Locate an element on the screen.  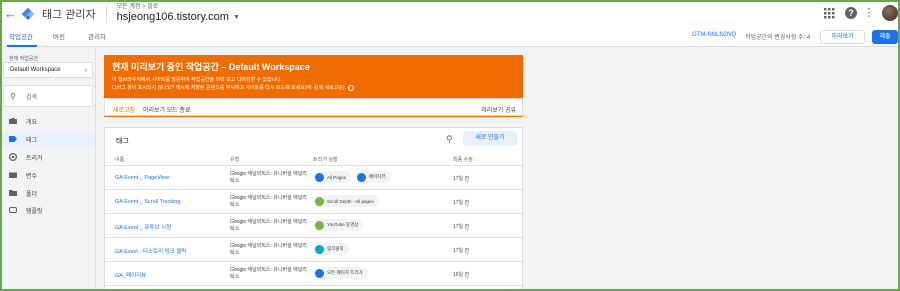
trigger-chip: 모든 페이지 트리거 is located at coordinates (340, 273).